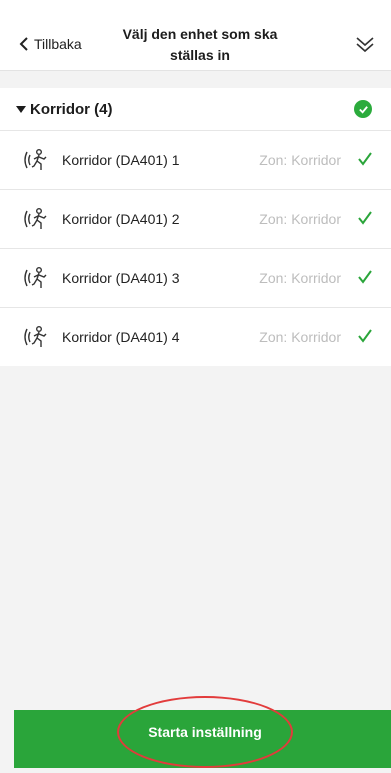 Image resolution: width=391 pixels, height=773 pixels. I want to click on device-name: Korridor (DA401) 4, so click(121, 337).